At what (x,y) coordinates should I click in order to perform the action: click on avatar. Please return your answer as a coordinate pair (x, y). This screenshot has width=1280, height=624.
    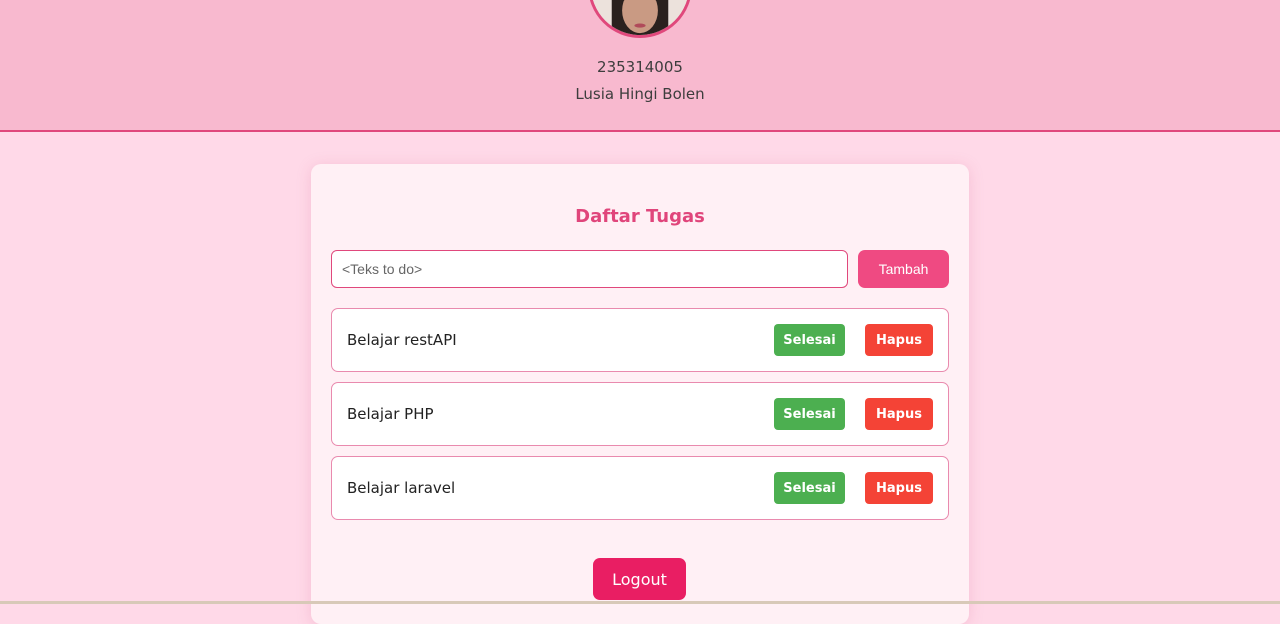
    Looking at the image, I should click on (640, 19).